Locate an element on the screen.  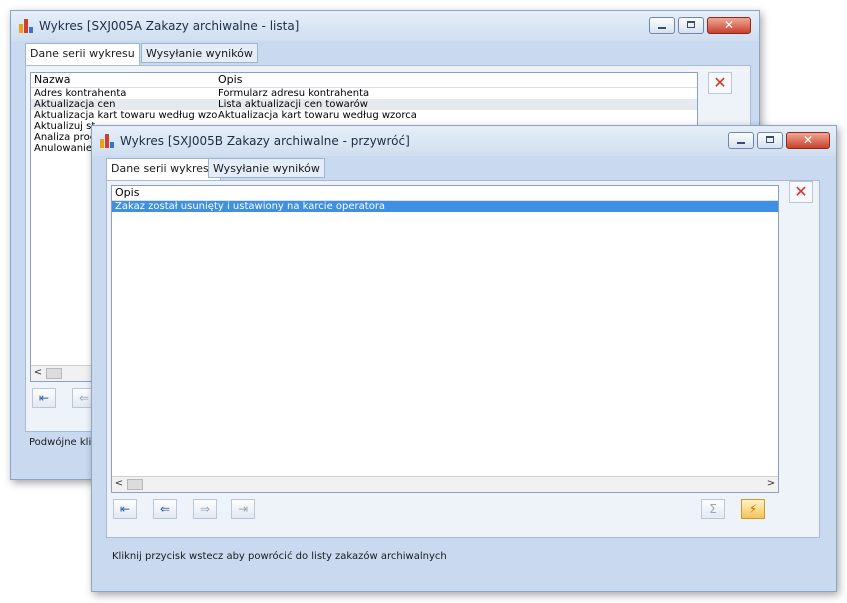
forward-button: ⇒ is located at coordinates (205, 509).